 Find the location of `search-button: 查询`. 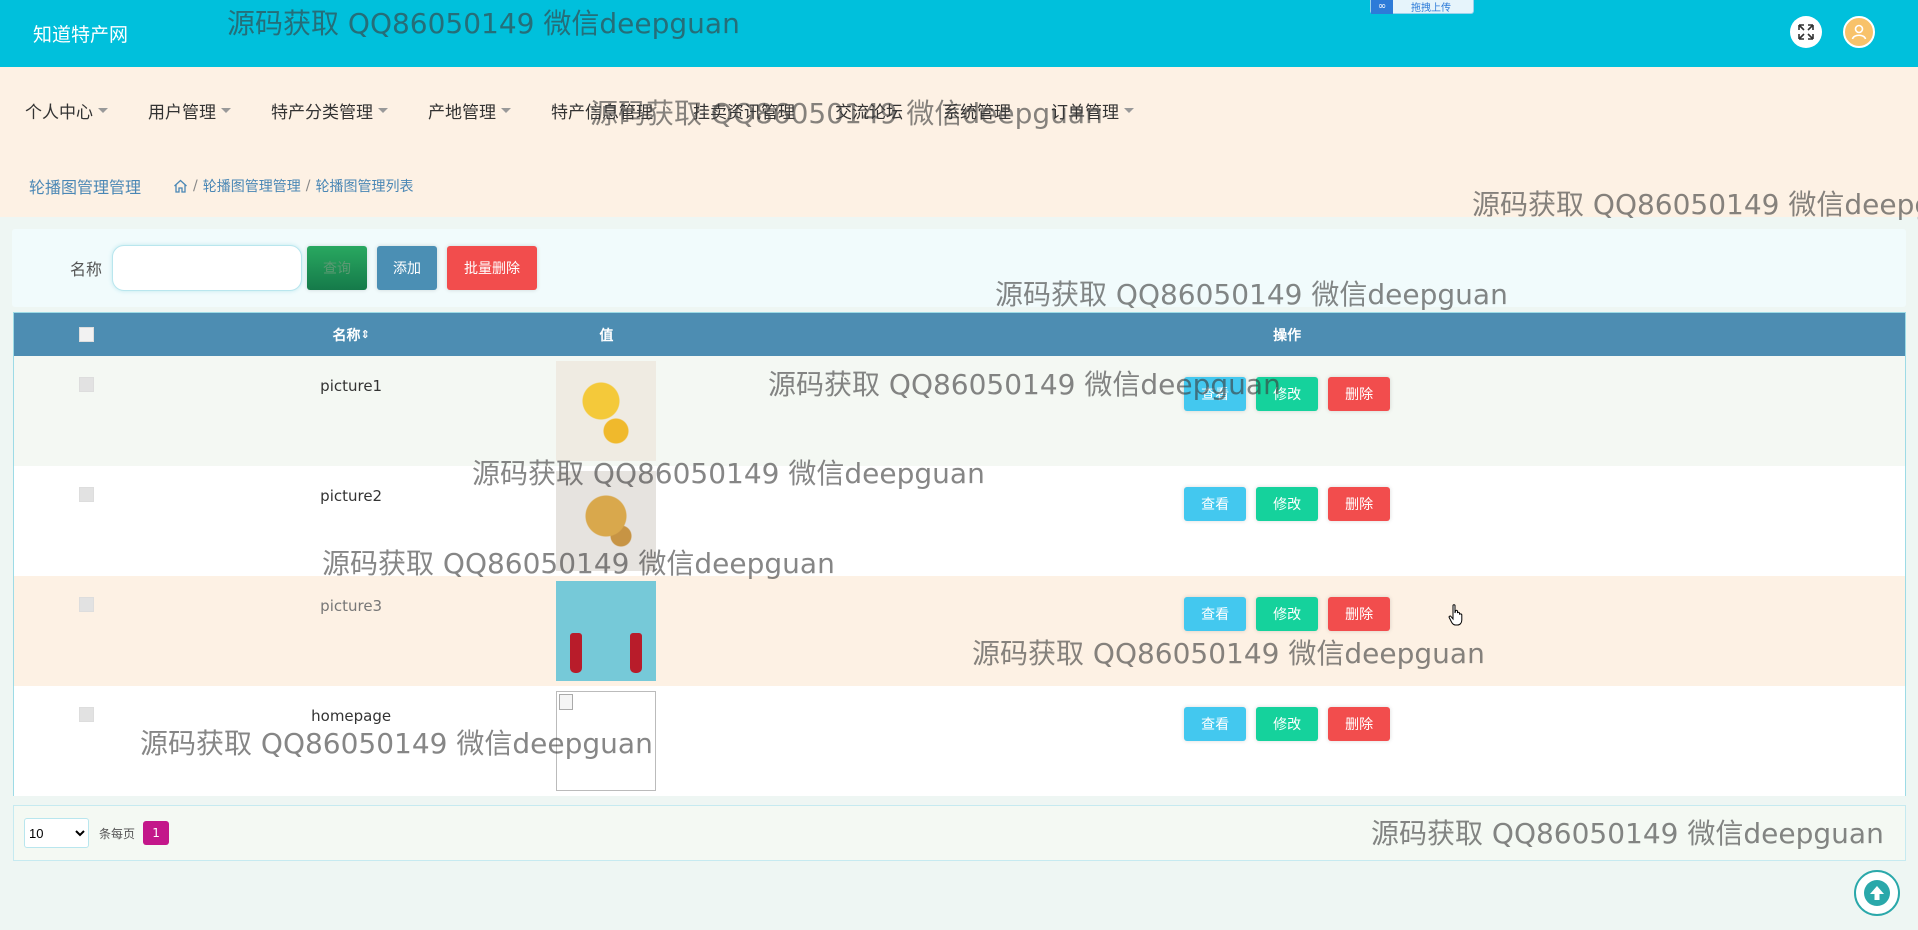

search-button: 查询 is located at coordinates (337, 268).